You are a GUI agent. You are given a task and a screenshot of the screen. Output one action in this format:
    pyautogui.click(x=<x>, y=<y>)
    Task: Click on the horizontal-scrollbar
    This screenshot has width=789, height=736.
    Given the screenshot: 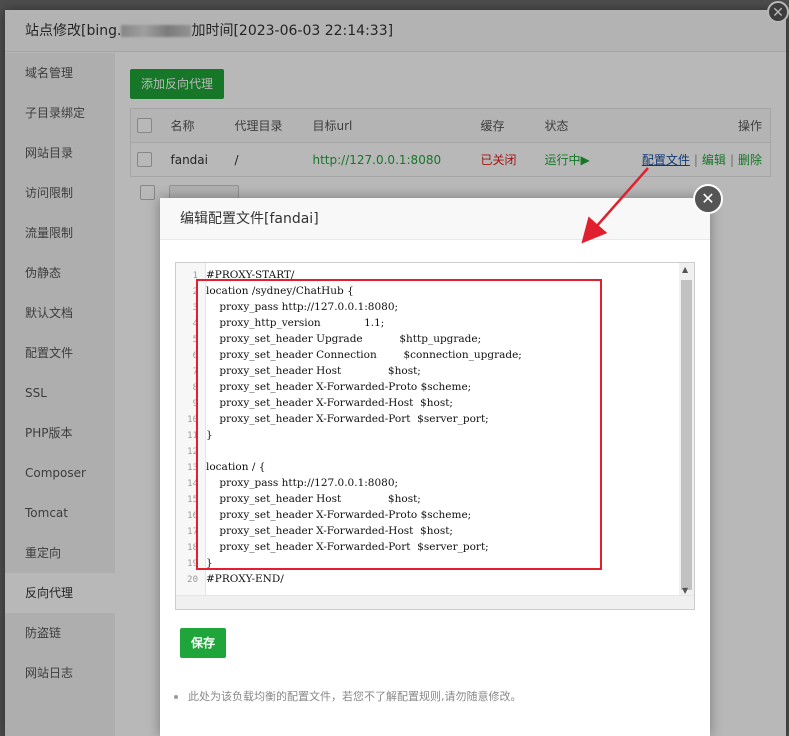 What is the action you would take?
    pyautogui.click(x=435, y=602)
    